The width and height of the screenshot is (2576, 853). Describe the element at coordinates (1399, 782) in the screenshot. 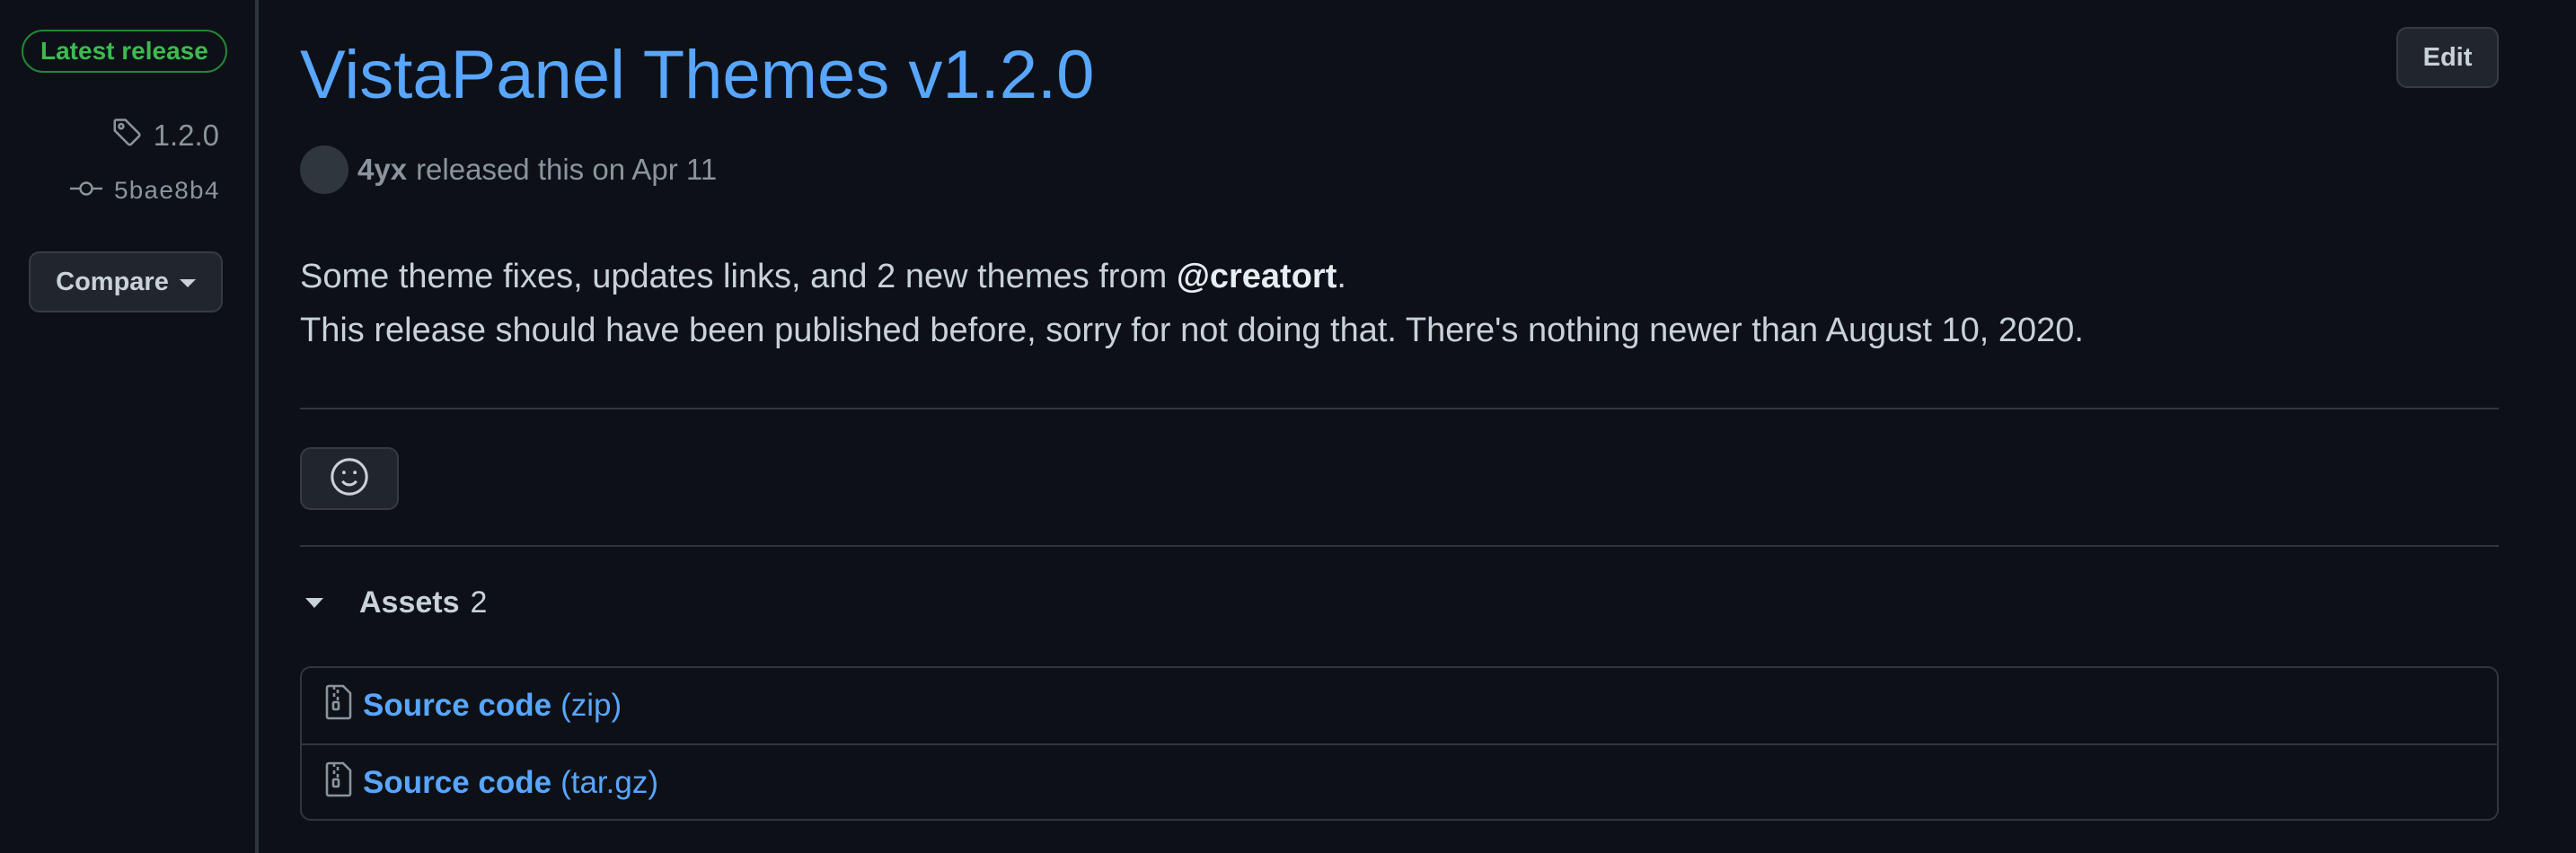

I see `asset-item-targz: Source code (tar.gz)` at that location.